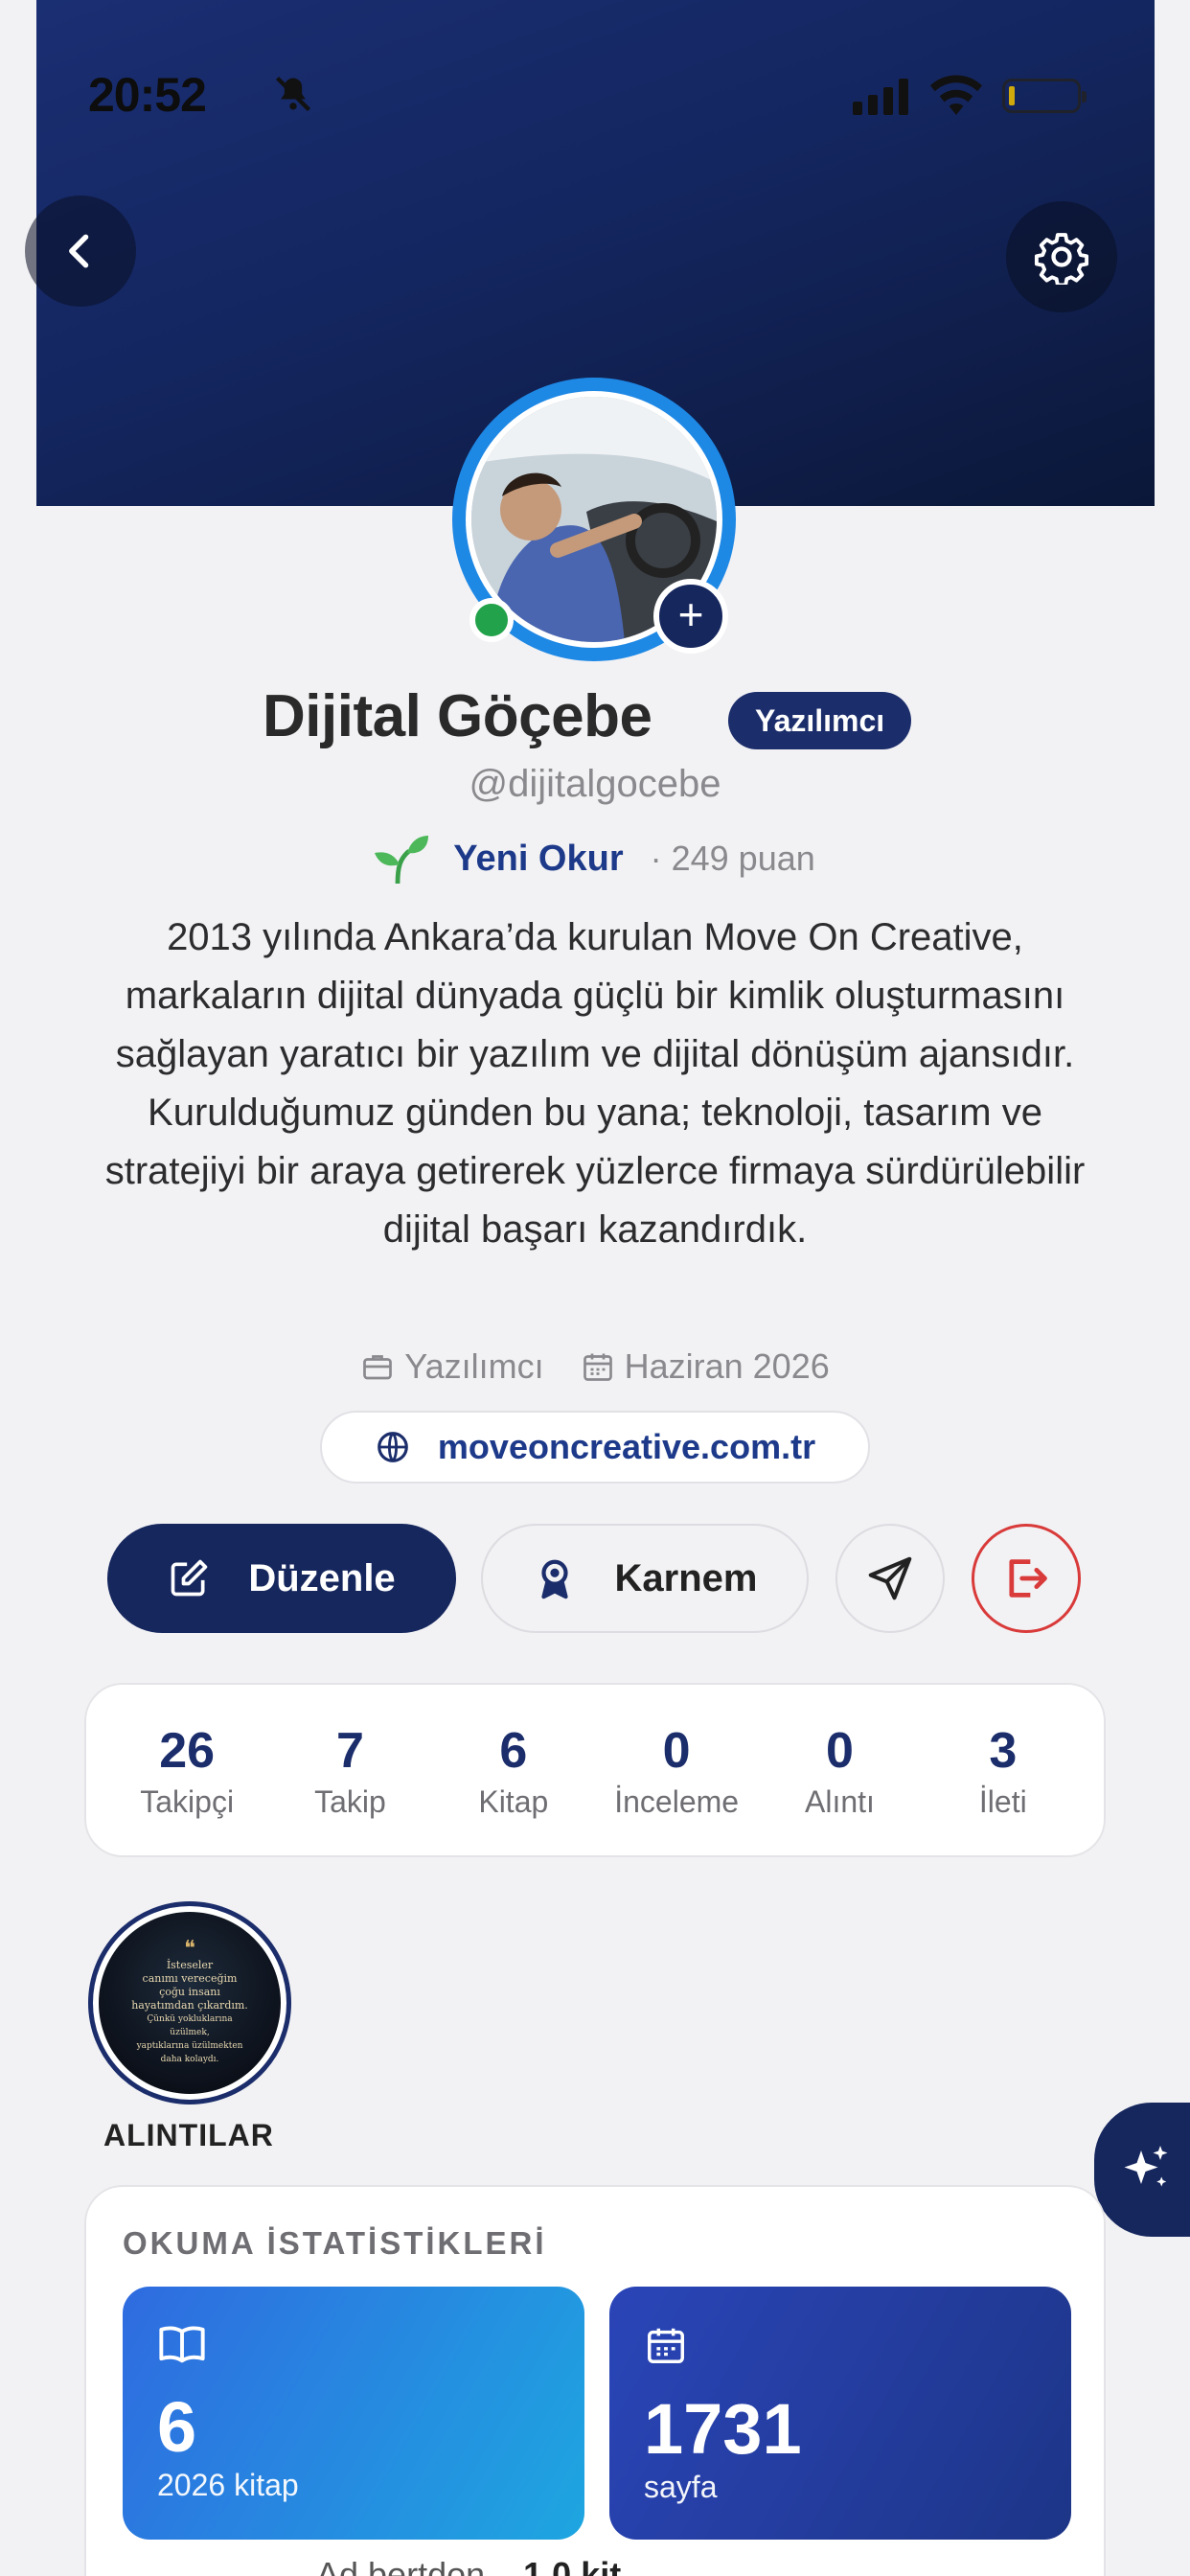  What do you see at coordinates (513, 1750) in the screenshot?
I see `stat-value: 6` at bounding box center [513, 1750].